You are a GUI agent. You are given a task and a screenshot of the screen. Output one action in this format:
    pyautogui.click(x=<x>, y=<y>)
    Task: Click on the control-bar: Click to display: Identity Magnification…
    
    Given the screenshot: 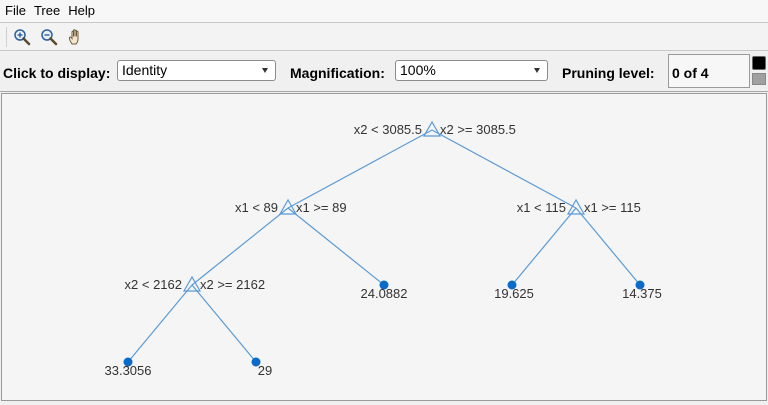 What is the action you would take?
    pyautogui.click(x=384, y=71)
    